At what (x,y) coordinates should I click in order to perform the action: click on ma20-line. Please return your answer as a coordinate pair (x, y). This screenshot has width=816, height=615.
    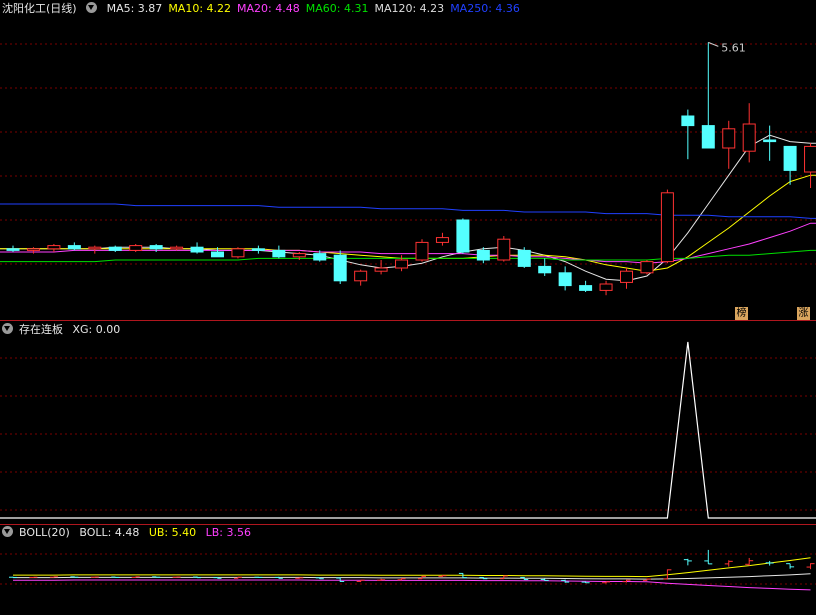
    Looking at the image, I should click on (408, 243).